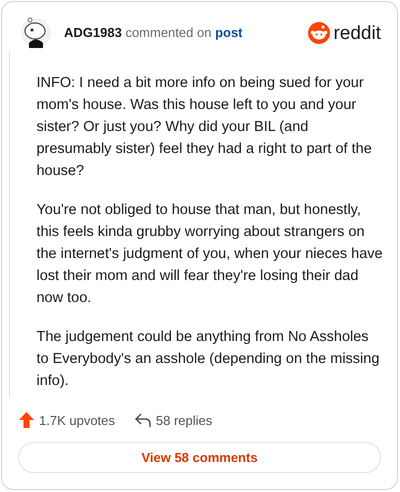 Image resolution: width=400 pixels, height=492 pixels. I want to click on comment-header: ADG1983 commented on post, so click(153, 33).